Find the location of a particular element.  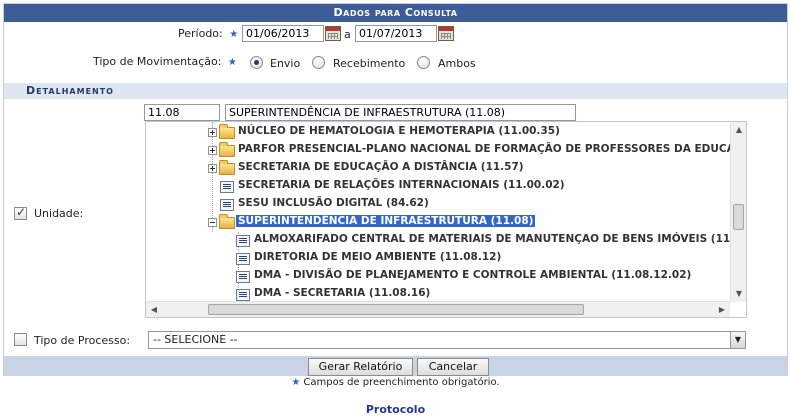

unidade-label: Unidade: is located at coordinates (59, 213).